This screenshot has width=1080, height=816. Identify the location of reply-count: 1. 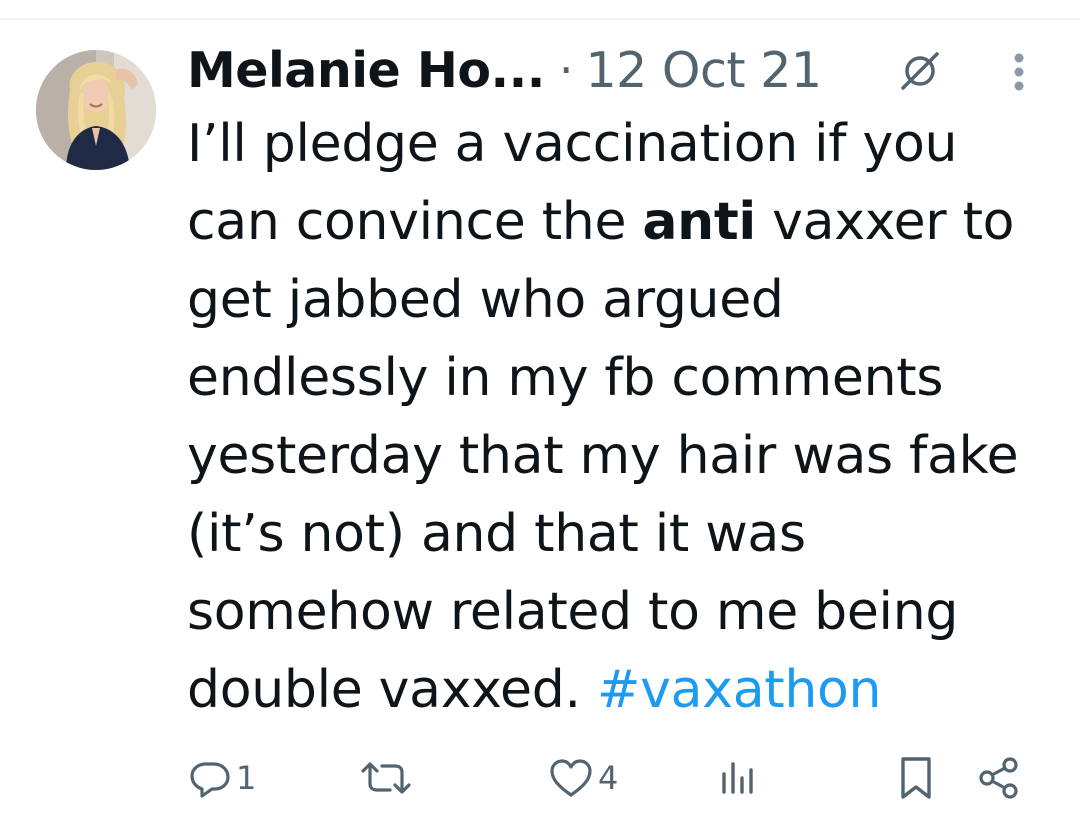
(246, 778).